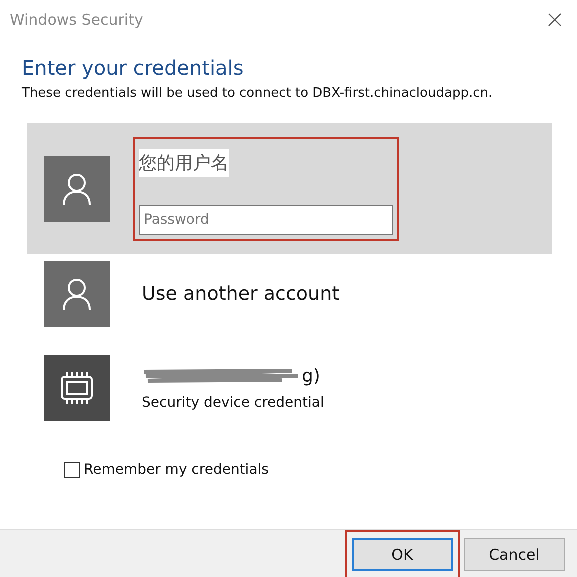 This screenshot has height=577, width=577. I want to click on checkbox-label: Remember my credentials, so click(176, 470).